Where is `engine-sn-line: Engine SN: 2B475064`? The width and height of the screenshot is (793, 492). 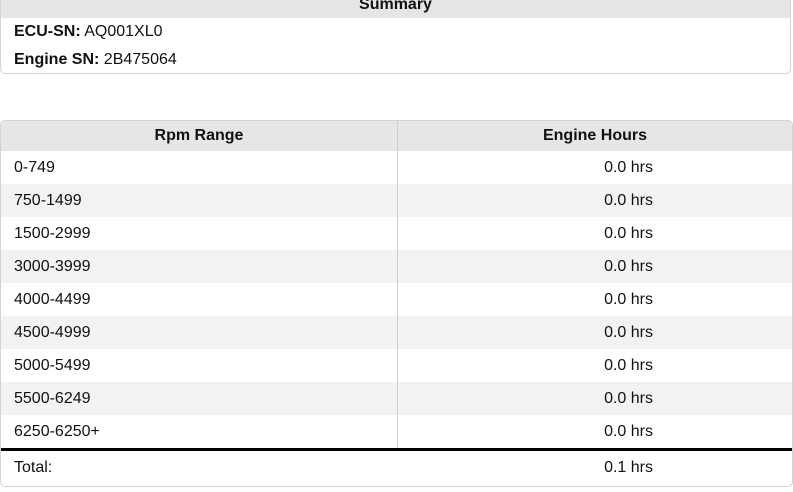 engine-sn-line: Engine SN: 2B475064 is located at coordinates (395, 59).